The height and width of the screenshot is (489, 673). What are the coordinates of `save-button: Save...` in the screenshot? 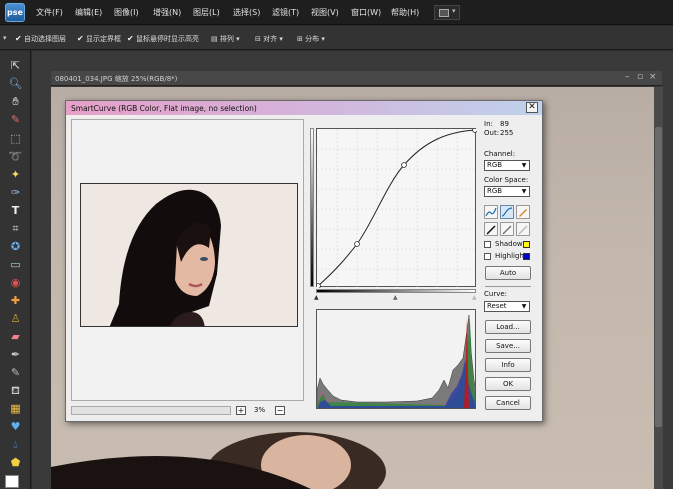 It's located at (508, 346).